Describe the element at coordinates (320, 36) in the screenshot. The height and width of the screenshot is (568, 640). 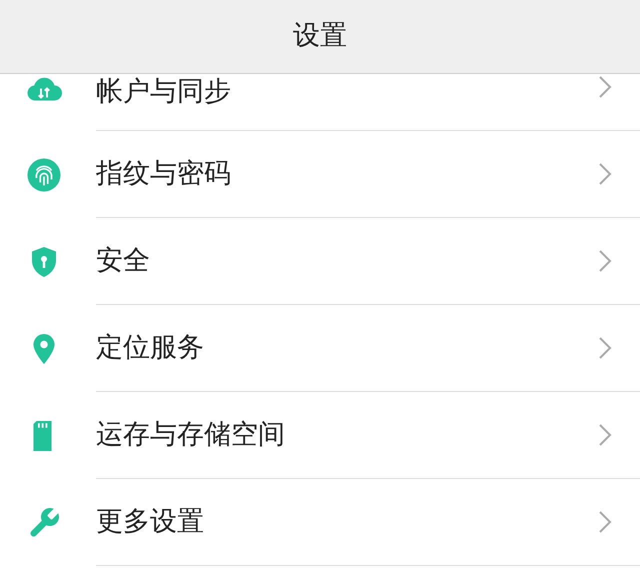
I see `page-title: 设置` at that location.